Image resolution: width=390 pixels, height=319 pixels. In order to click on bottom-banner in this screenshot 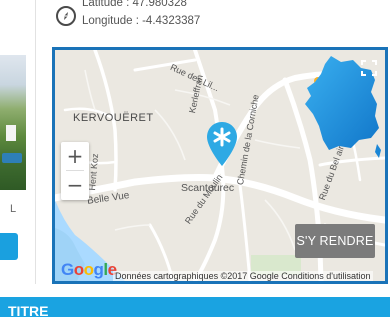, I will do `click(195, 307)`.